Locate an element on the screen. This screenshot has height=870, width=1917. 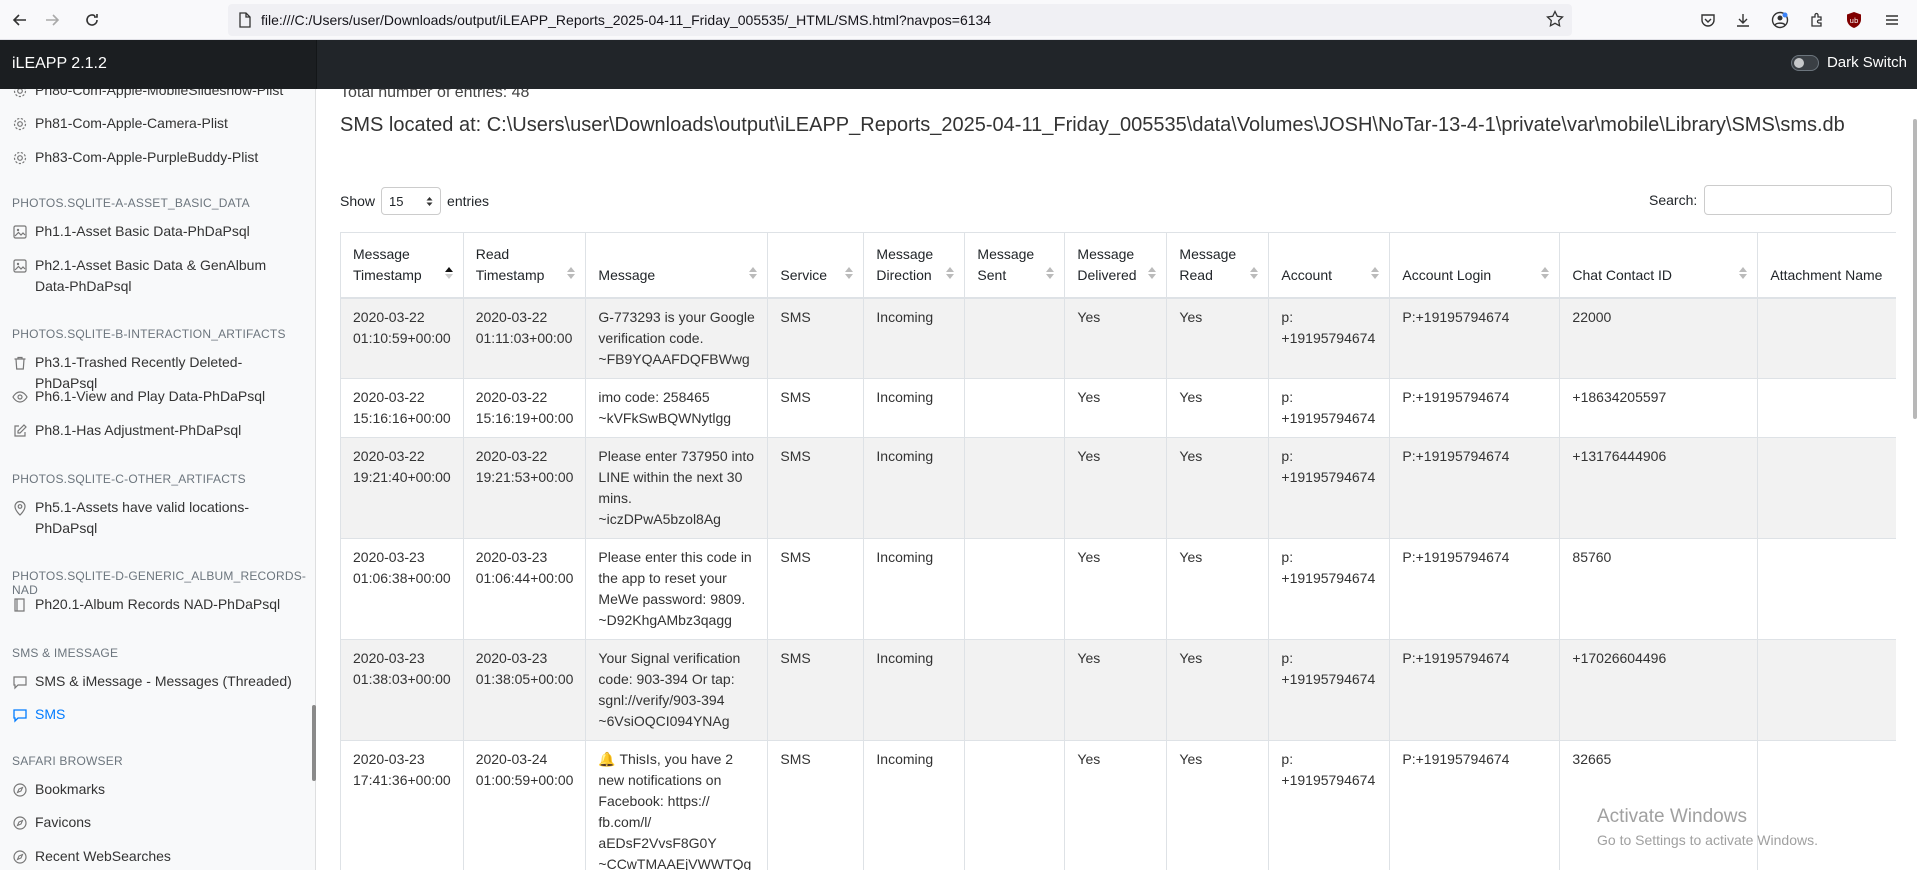
column-header-label: Service is located at coordinates (804, 275).